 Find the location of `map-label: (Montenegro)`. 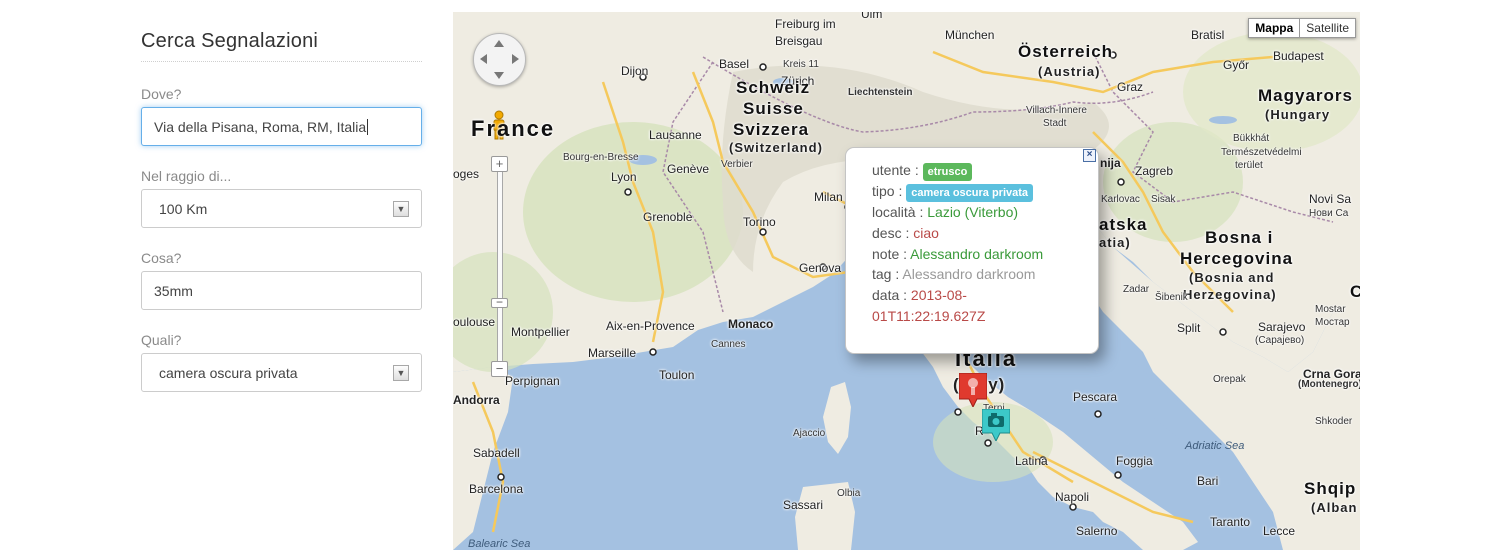

map-label: (Montenegro) is located at coordinates (1329, 384).